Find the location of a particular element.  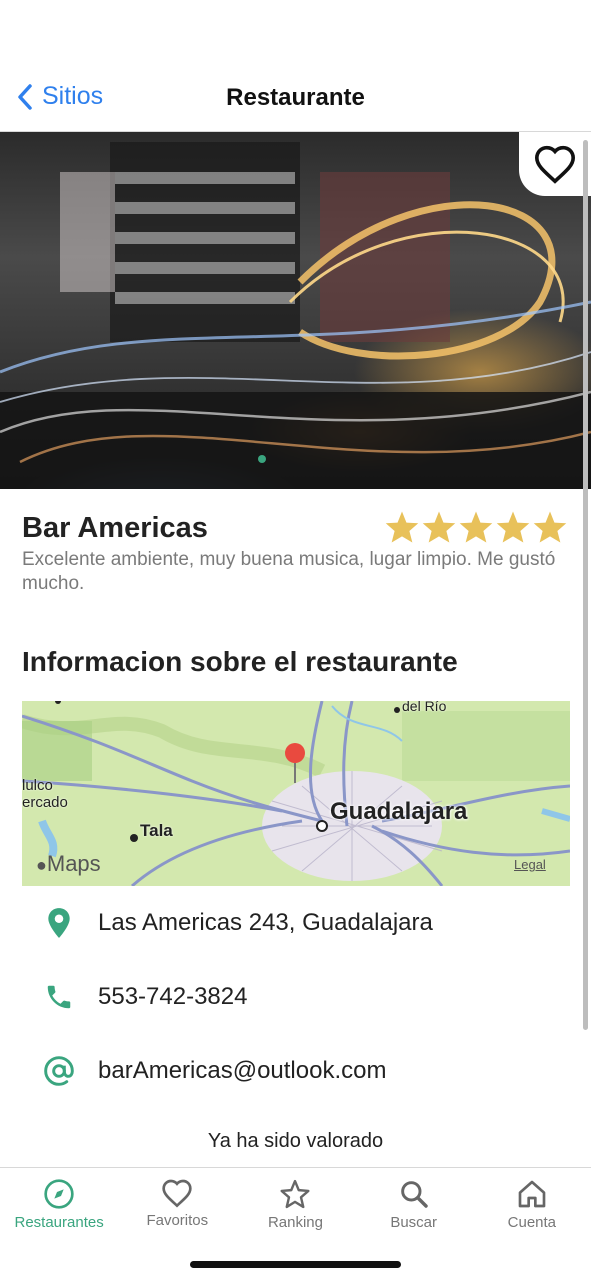

favorite-button is located at coordinates (555, 164).